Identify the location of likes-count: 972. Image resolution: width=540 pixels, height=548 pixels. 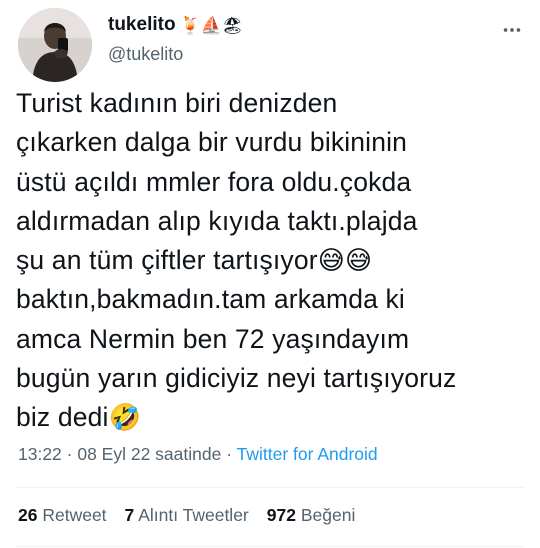
(281, 515).